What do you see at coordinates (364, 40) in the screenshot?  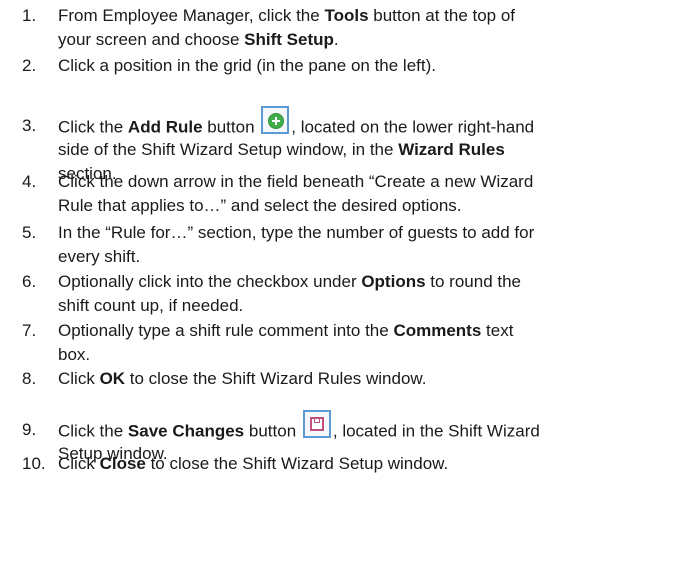 I see `step-line: your screen and choose Shift Setup.` at bounding box center [364, 40].